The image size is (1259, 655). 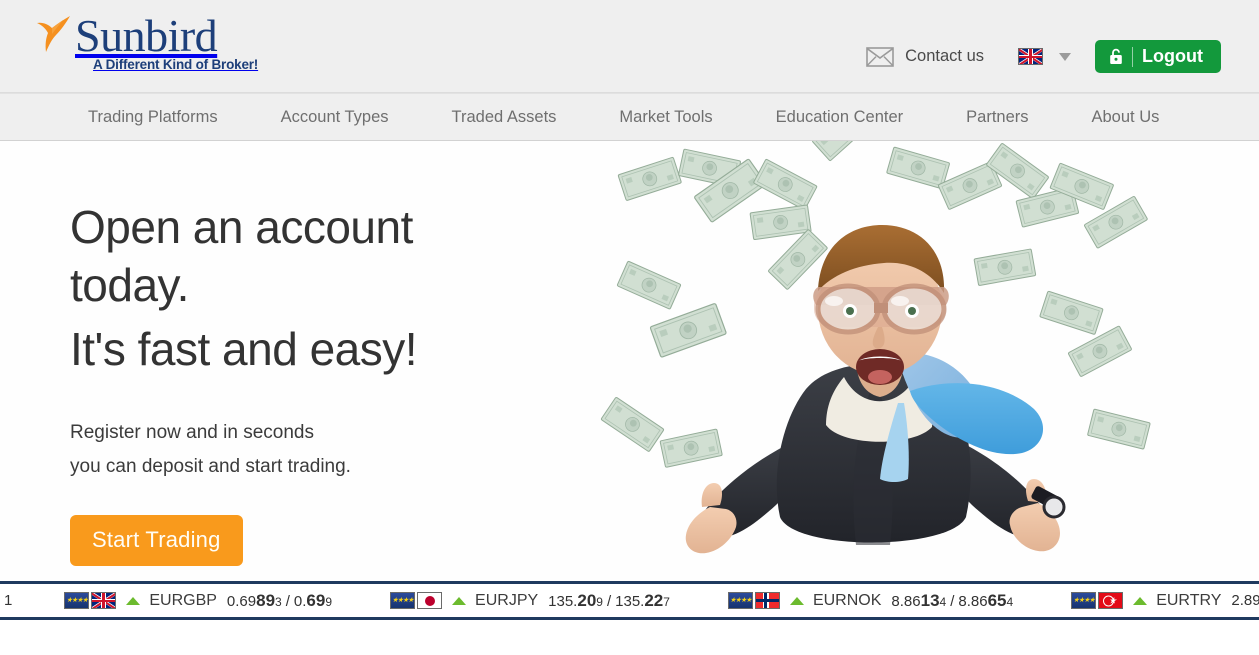 I want to click on bid-big: 13, so click(x=930, y=600).